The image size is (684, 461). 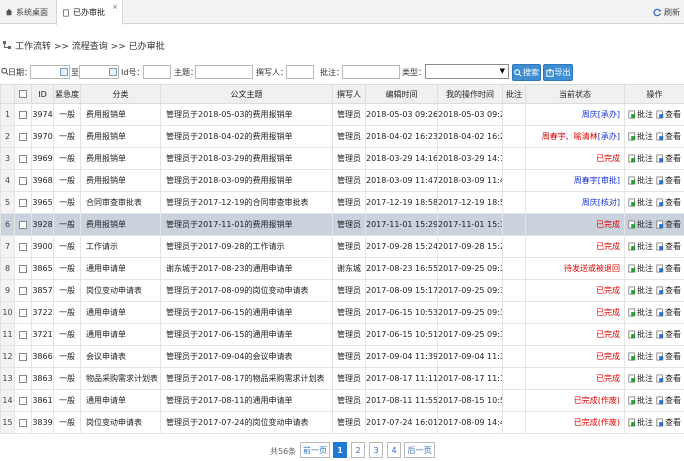 What do you see at coordinates (575, 94) in the screenshot?
I see `header-status: 当前状态` at bounding box center [575, 94].